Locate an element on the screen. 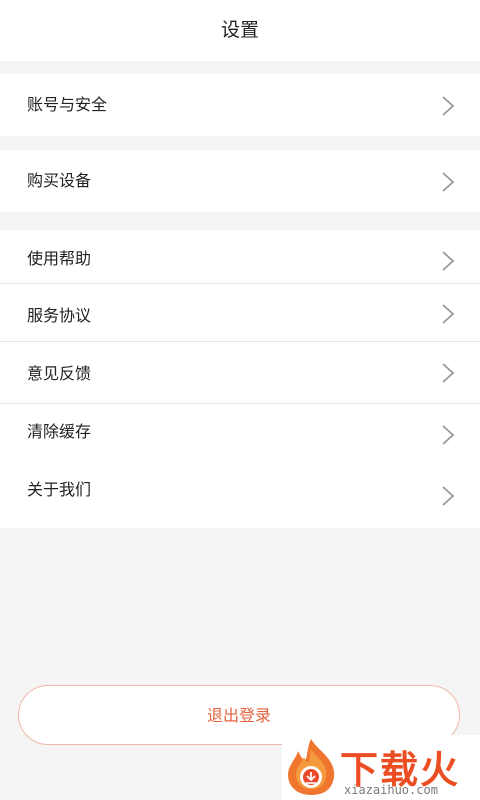 The height and width of the screenshot is (800, 480). settings-item-account-security: 账号与安全 is located at coordinates (240, 105).